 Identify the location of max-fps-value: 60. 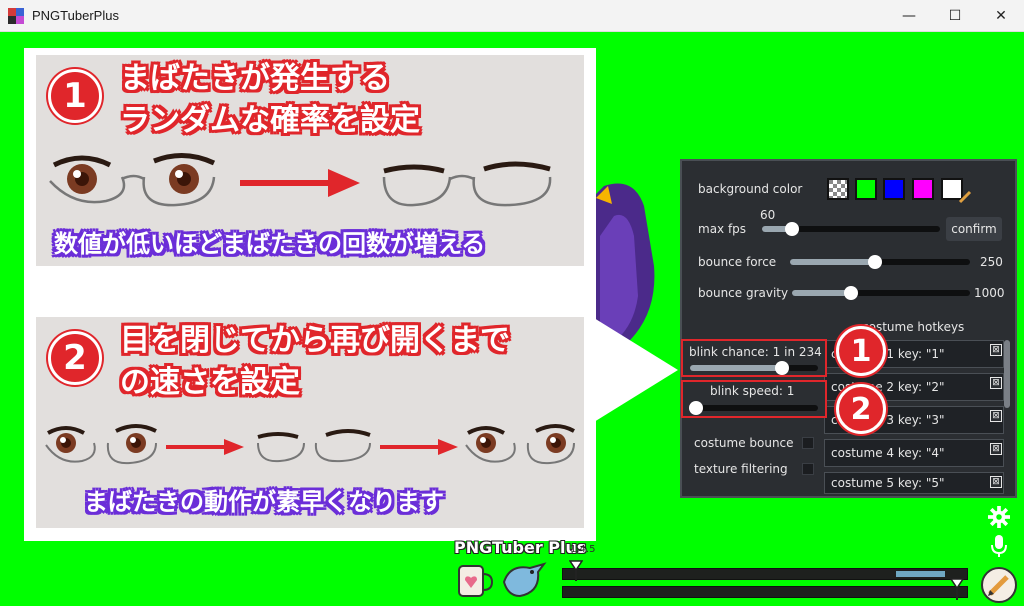
(768, 215).